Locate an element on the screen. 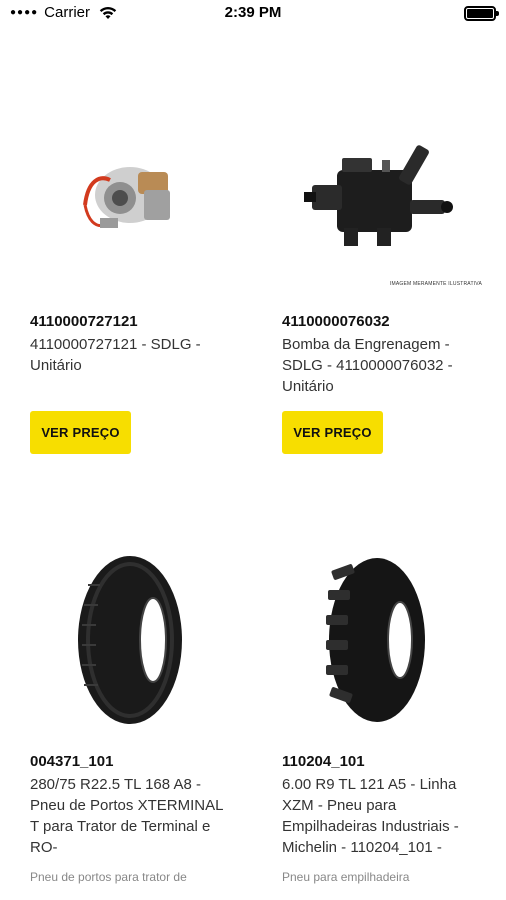 This screenshot has height=900, width=506. port-tire-image is located at coordinates (130, 640).